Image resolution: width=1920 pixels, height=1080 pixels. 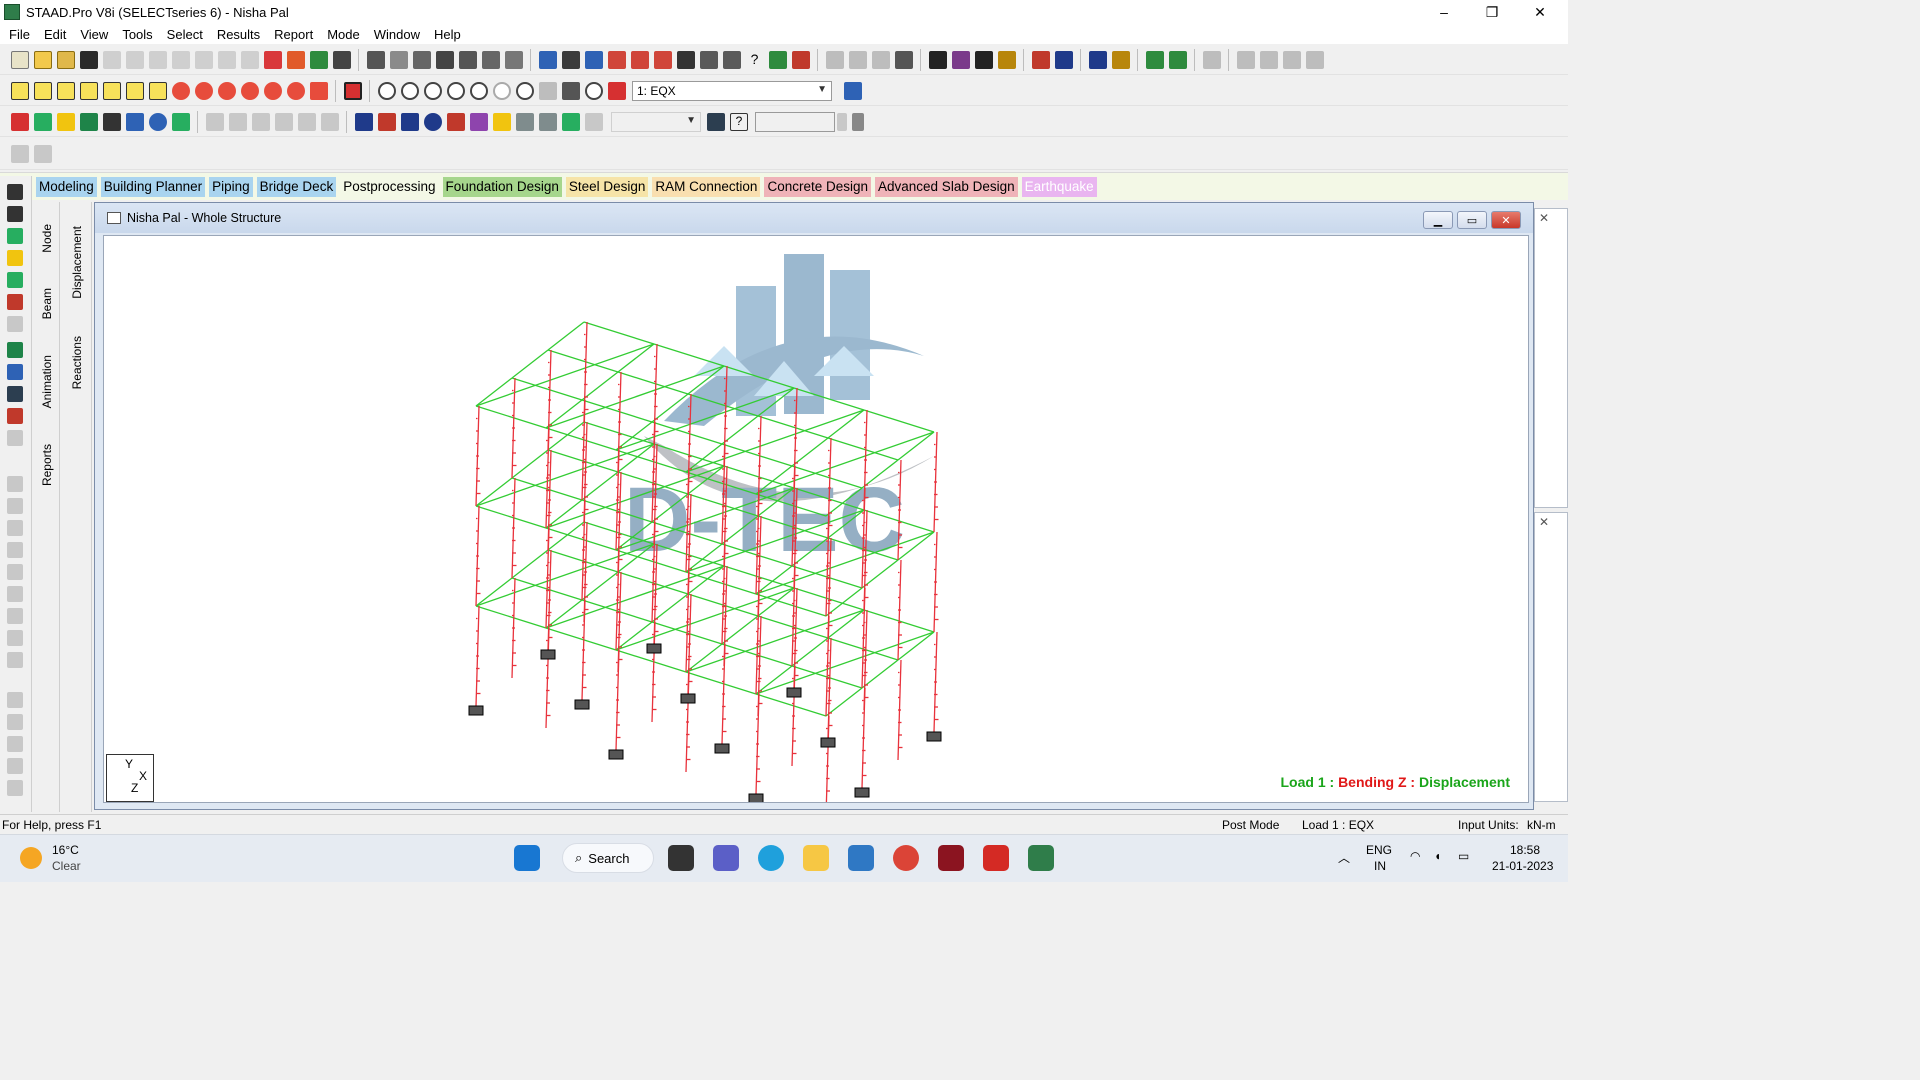 I want to click on rendering-icon, so click(x=616, y=90).